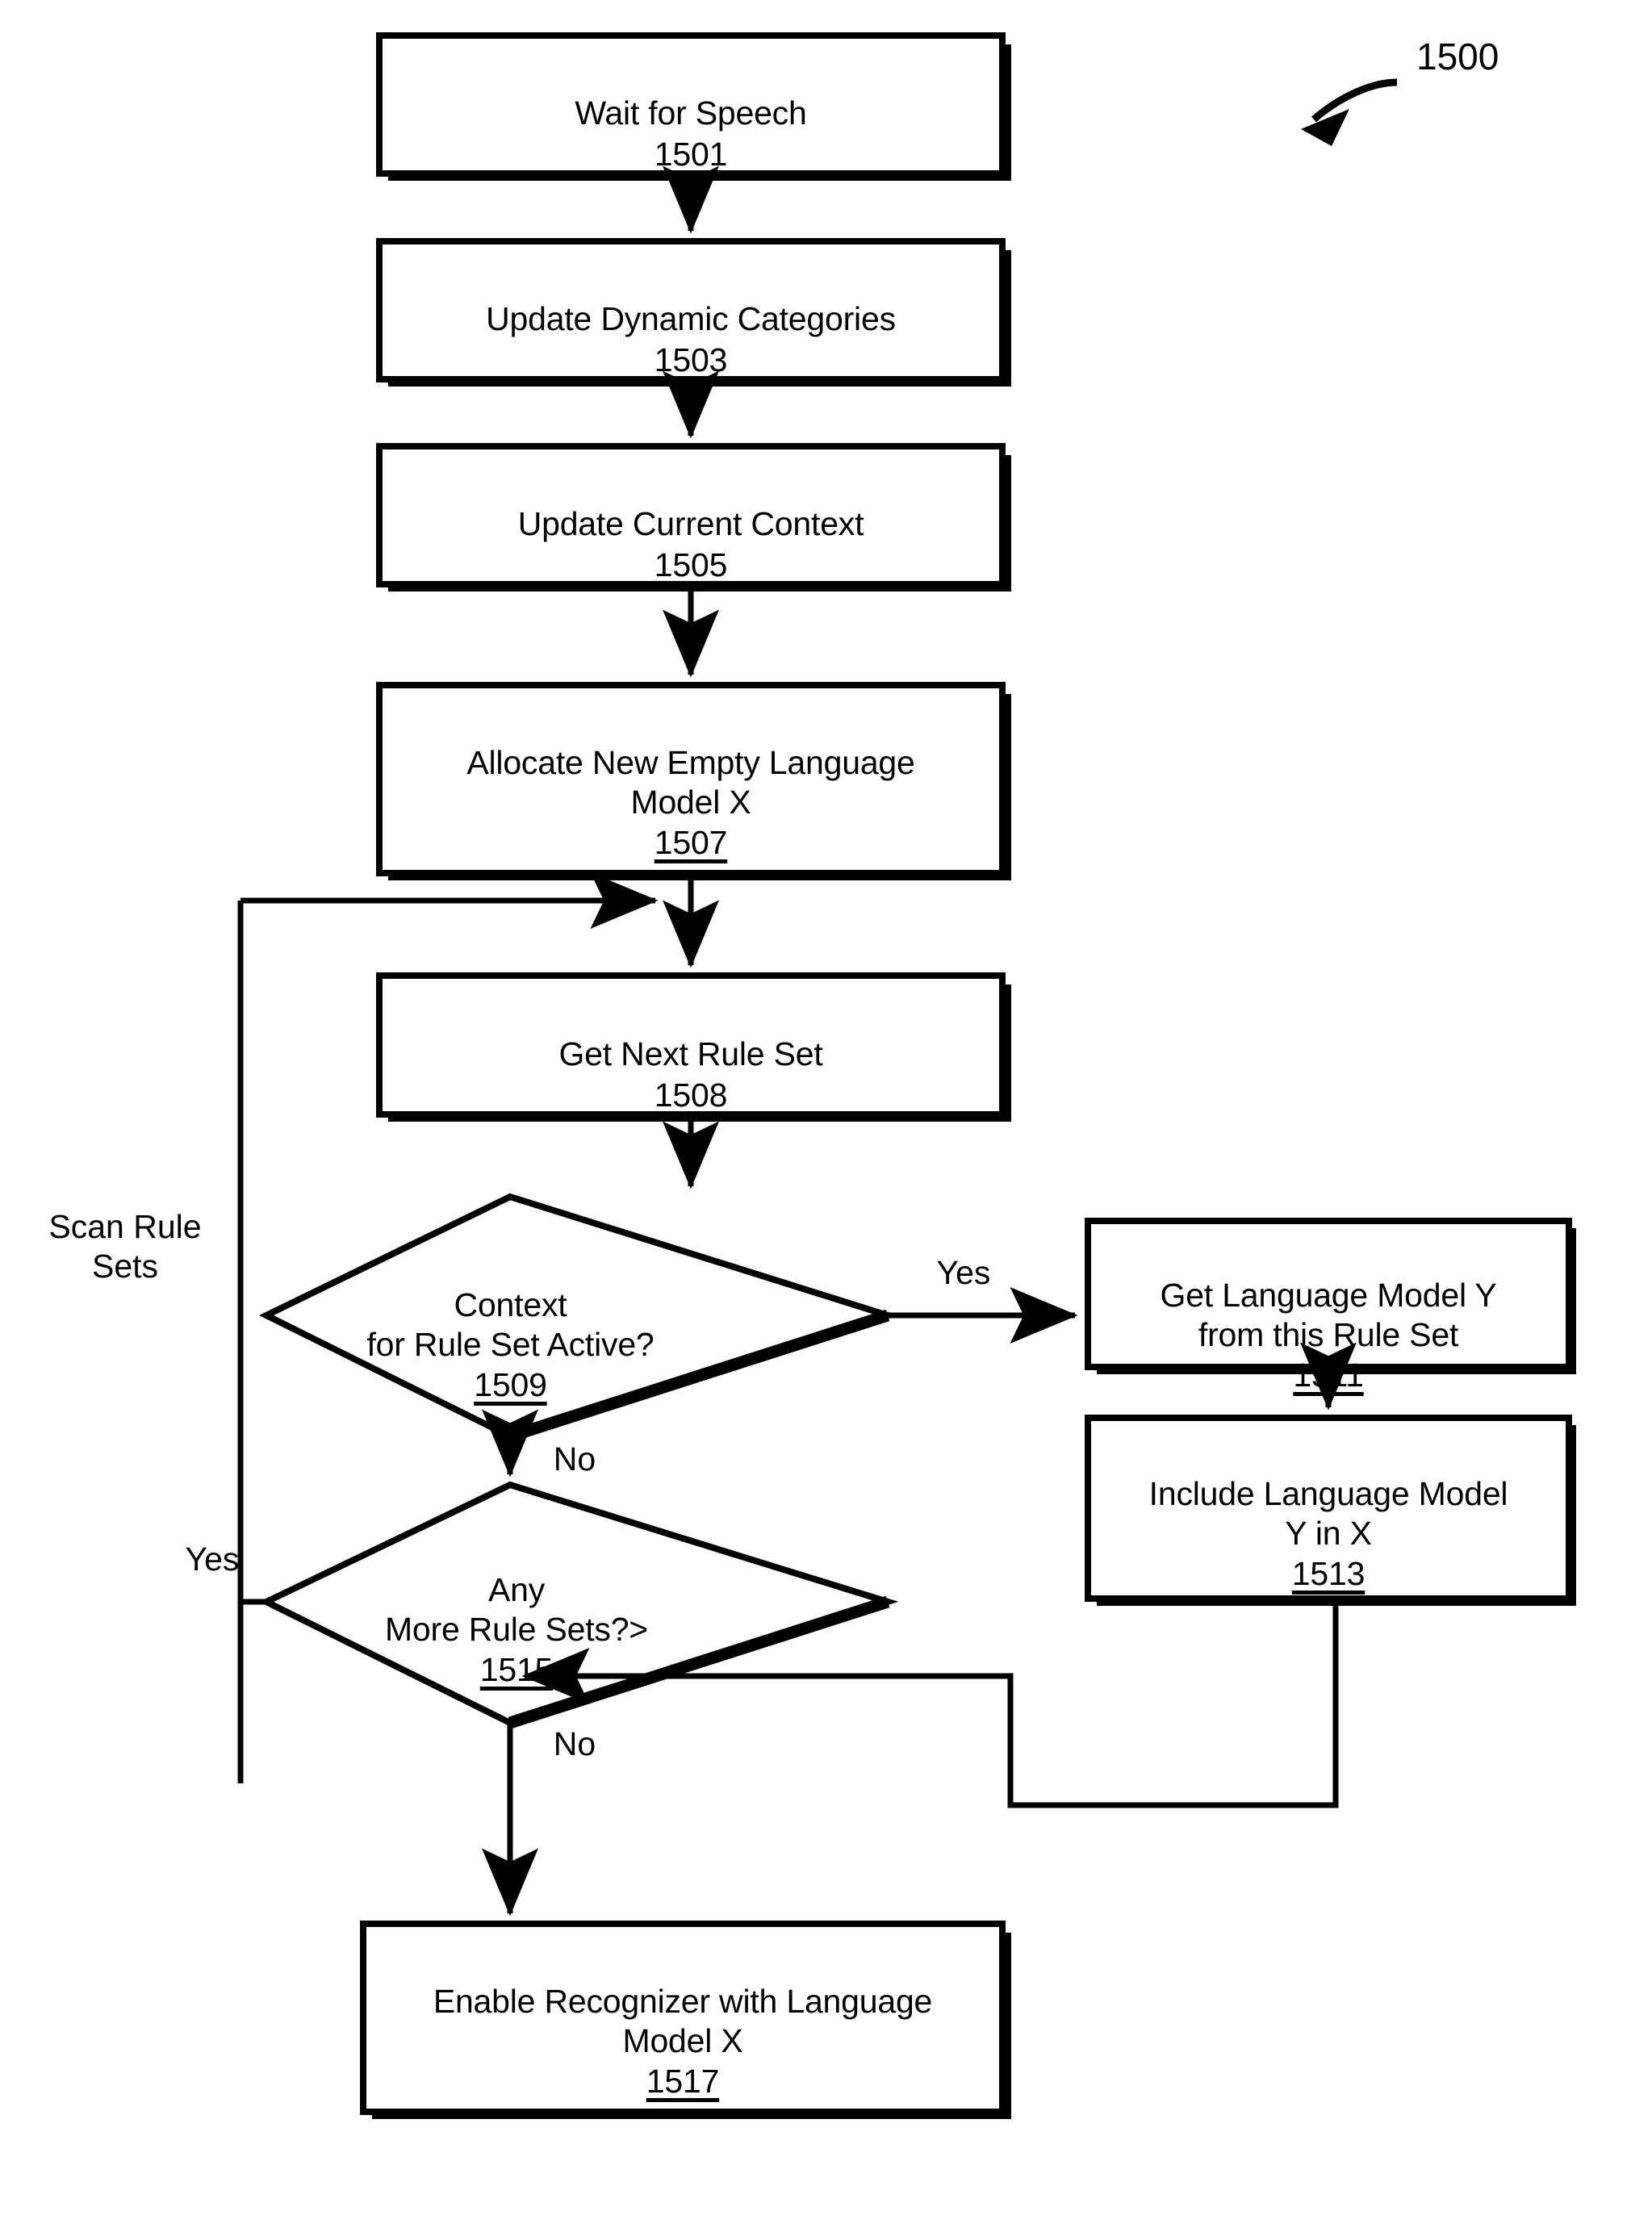 The width and height of the screenshot is (1652, 2228). Describe the element at coordinates (574, 1459) in the screenshot. I see `edge-label-no-1509: No` at that location.